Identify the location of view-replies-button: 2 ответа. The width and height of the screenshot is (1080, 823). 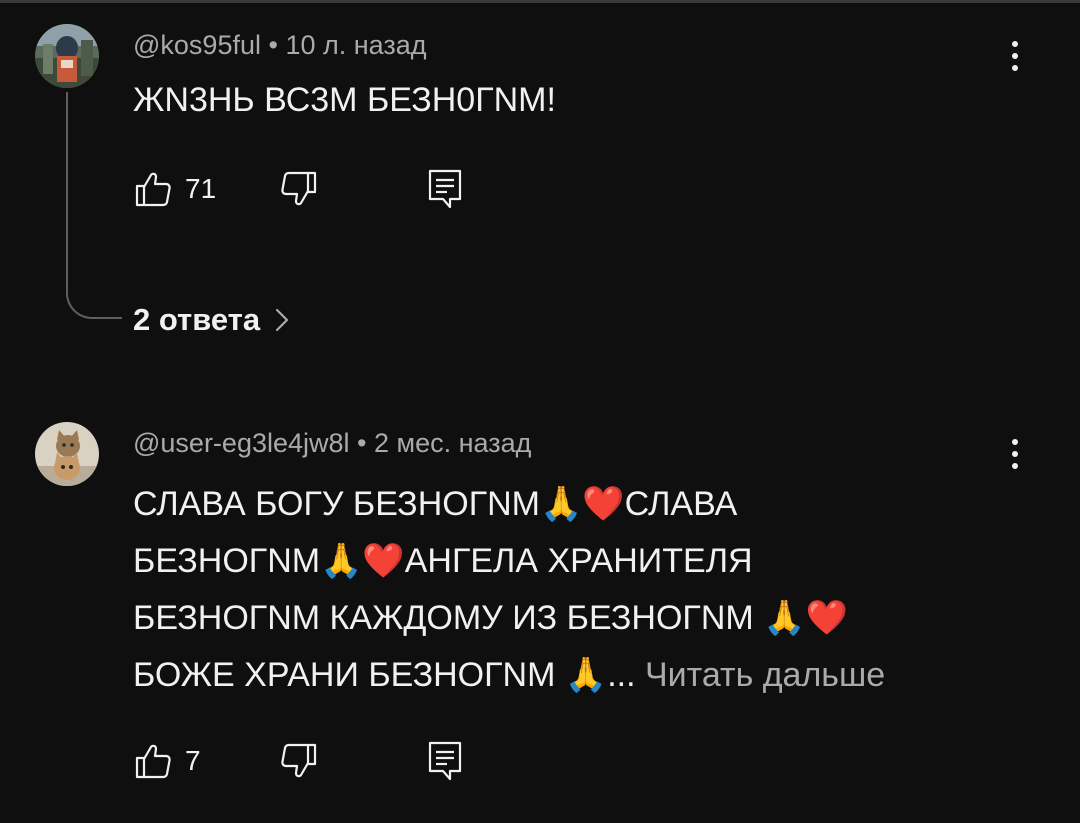
(211, 320).